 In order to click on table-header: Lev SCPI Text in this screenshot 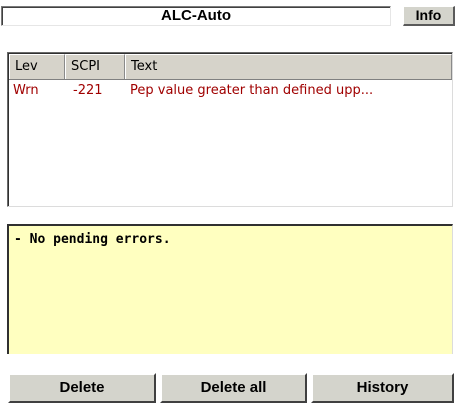, I will do `click(230, 67)`.